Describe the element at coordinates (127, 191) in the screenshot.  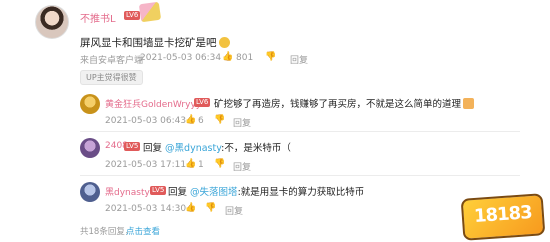
I see `reply-username: 黑dynasty` at that location.